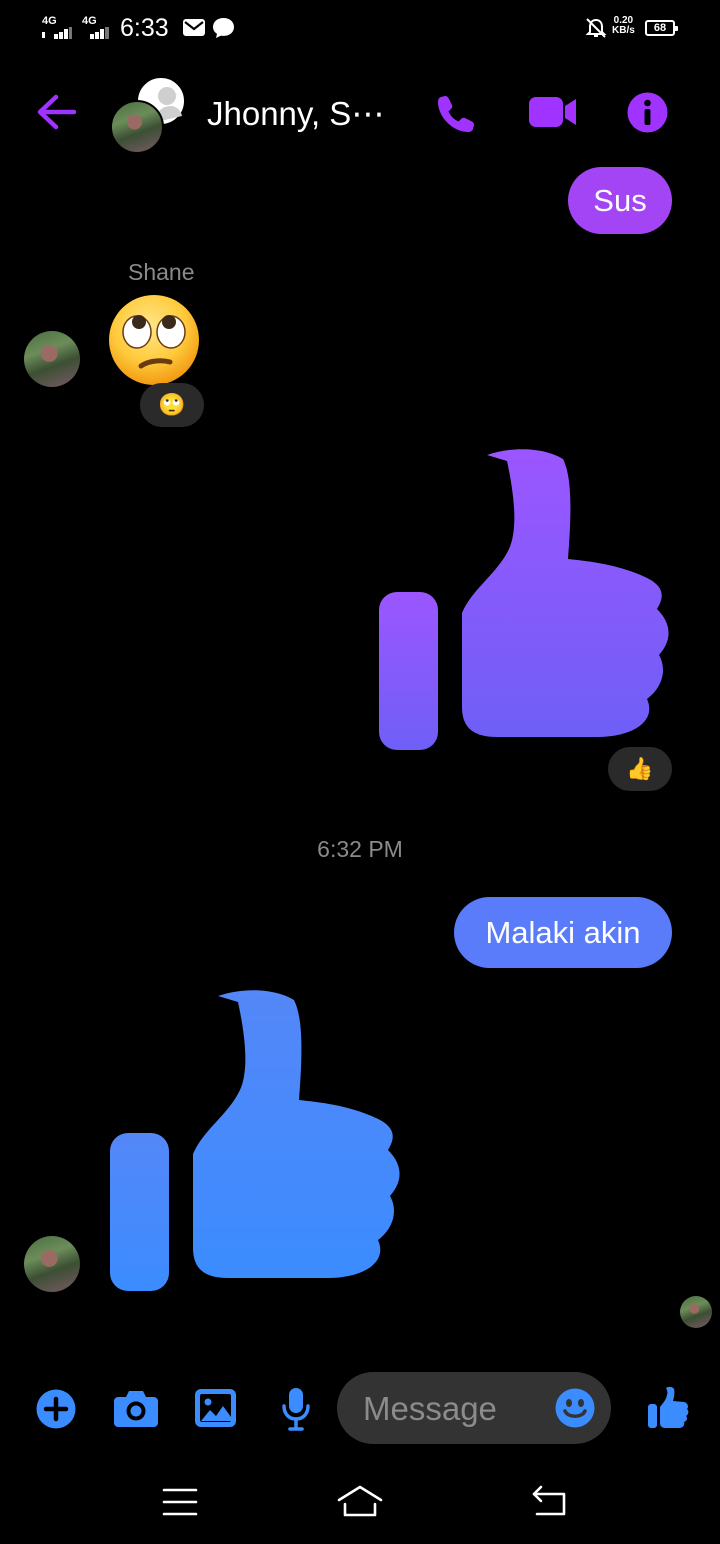  I want to click on network-label-1: 4G, so click(49, 21).